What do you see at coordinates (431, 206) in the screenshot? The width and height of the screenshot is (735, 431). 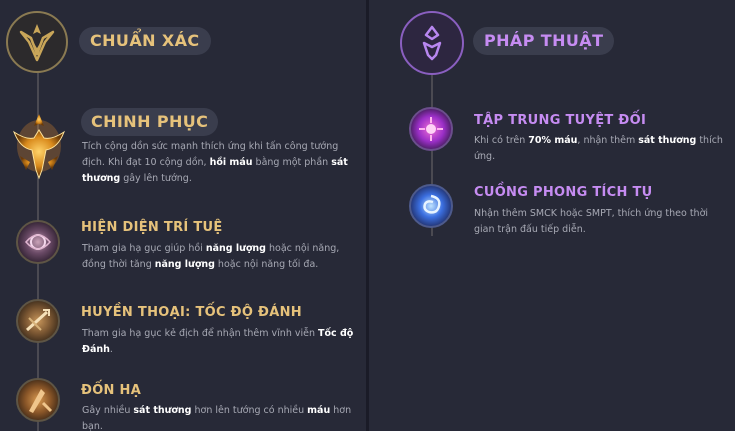 I see `gathering-storm-icon` at bounding box center [431, 206].